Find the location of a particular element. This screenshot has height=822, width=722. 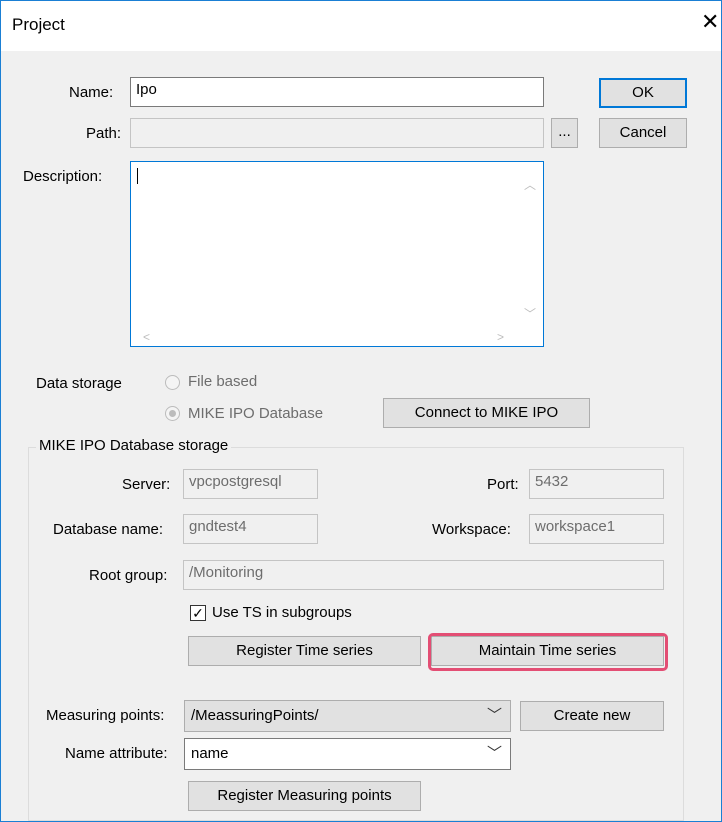

highlight-annotation is located at coordinates (548, 652).